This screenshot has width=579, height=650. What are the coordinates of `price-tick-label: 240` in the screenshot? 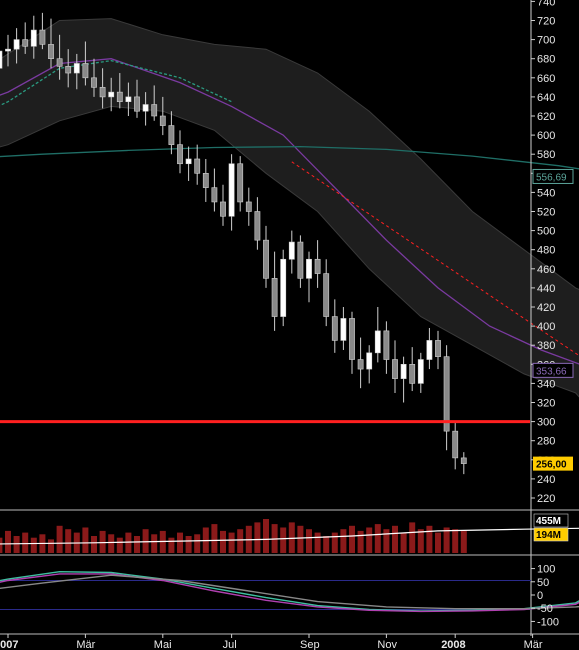 It's located at (546, 480).